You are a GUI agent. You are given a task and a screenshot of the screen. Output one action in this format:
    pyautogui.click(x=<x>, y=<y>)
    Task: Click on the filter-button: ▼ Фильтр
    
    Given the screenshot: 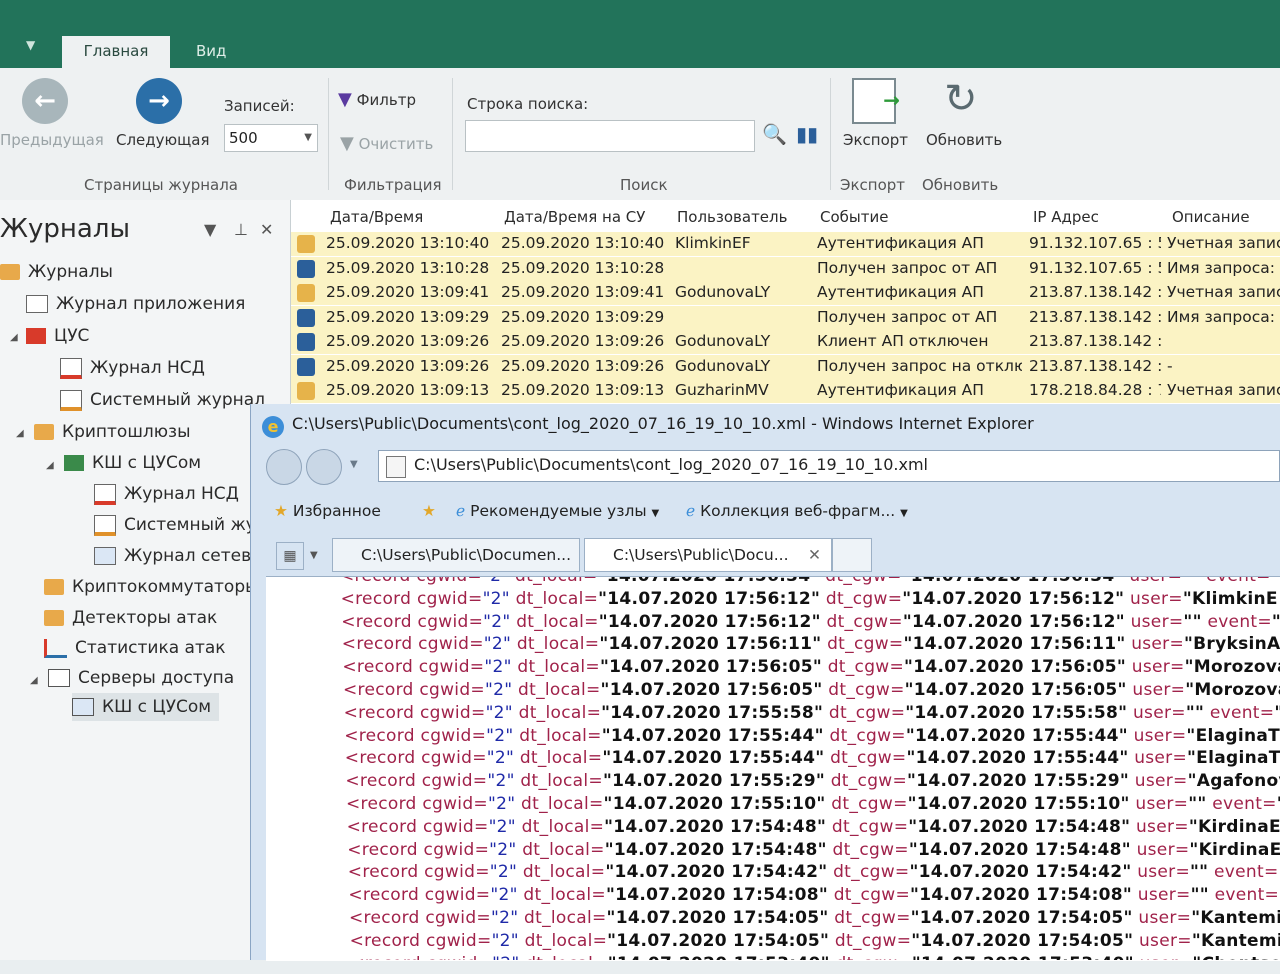 What is the action you would take?
    pyautogui.click(x=377, y=99)
    